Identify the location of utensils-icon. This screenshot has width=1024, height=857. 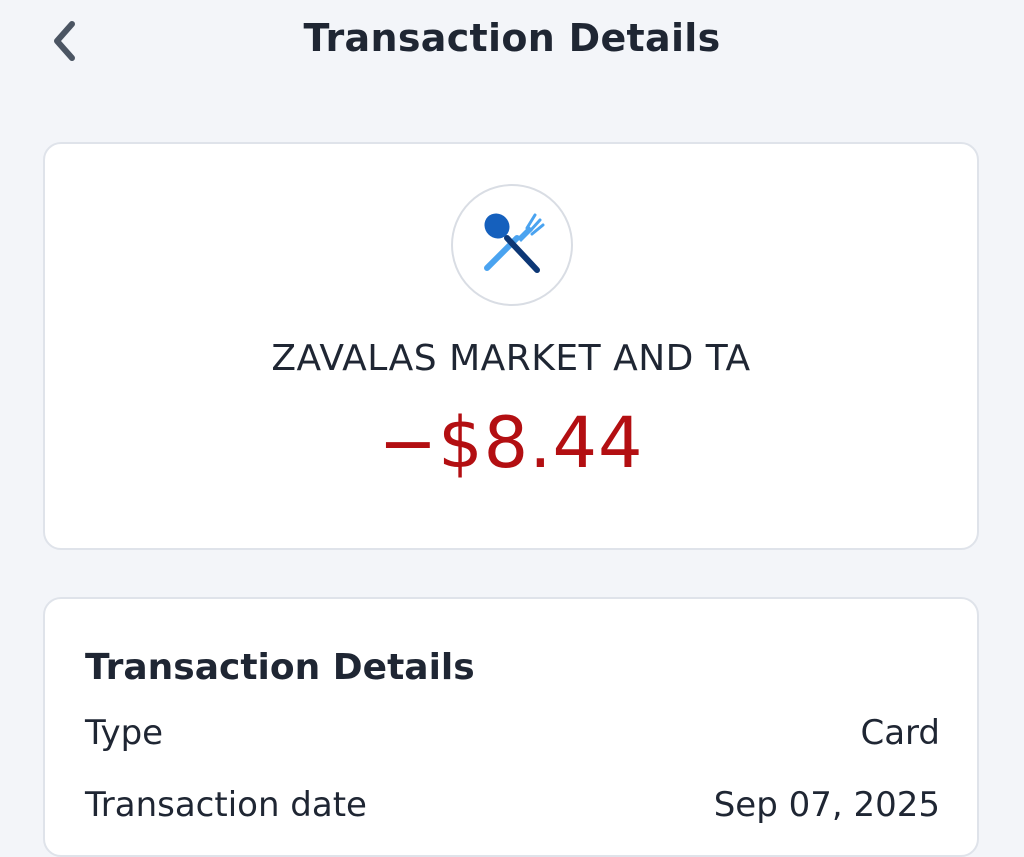
(512, 245).